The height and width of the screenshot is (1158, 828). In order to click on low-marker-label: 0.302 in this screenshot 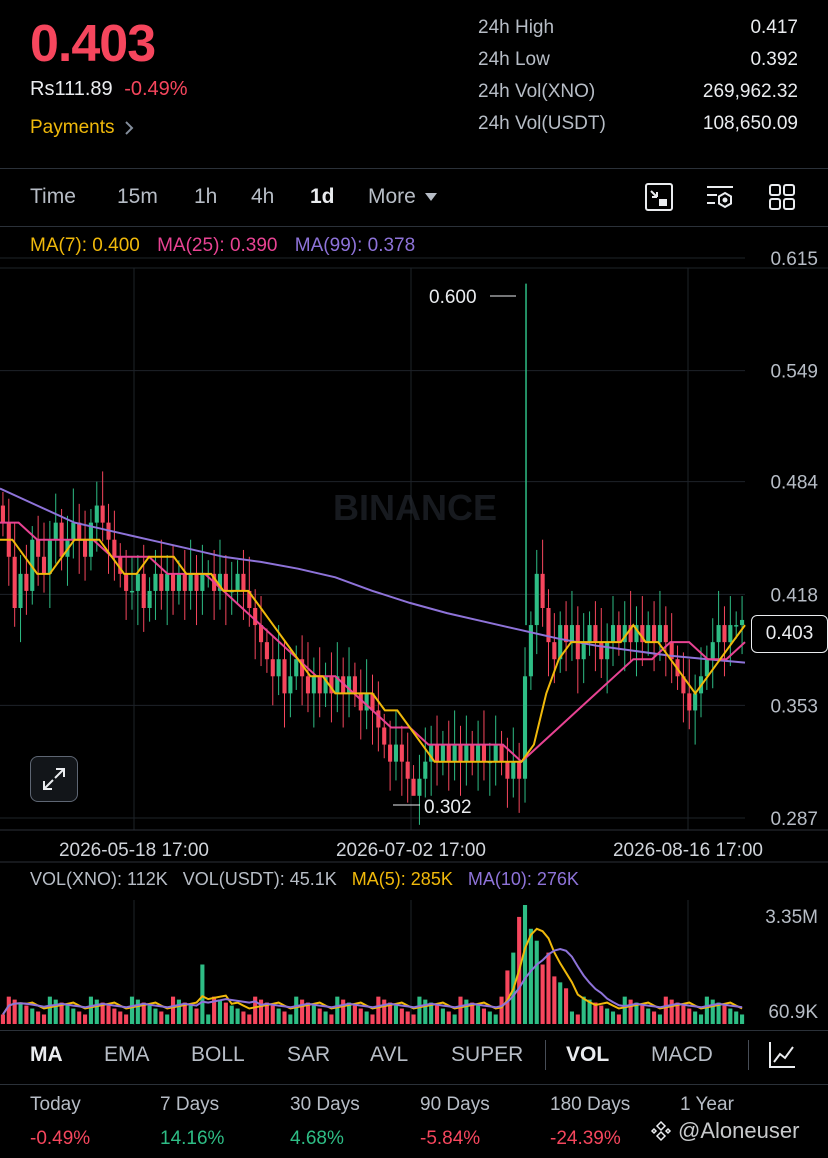, I will do `click(448, 807)`.